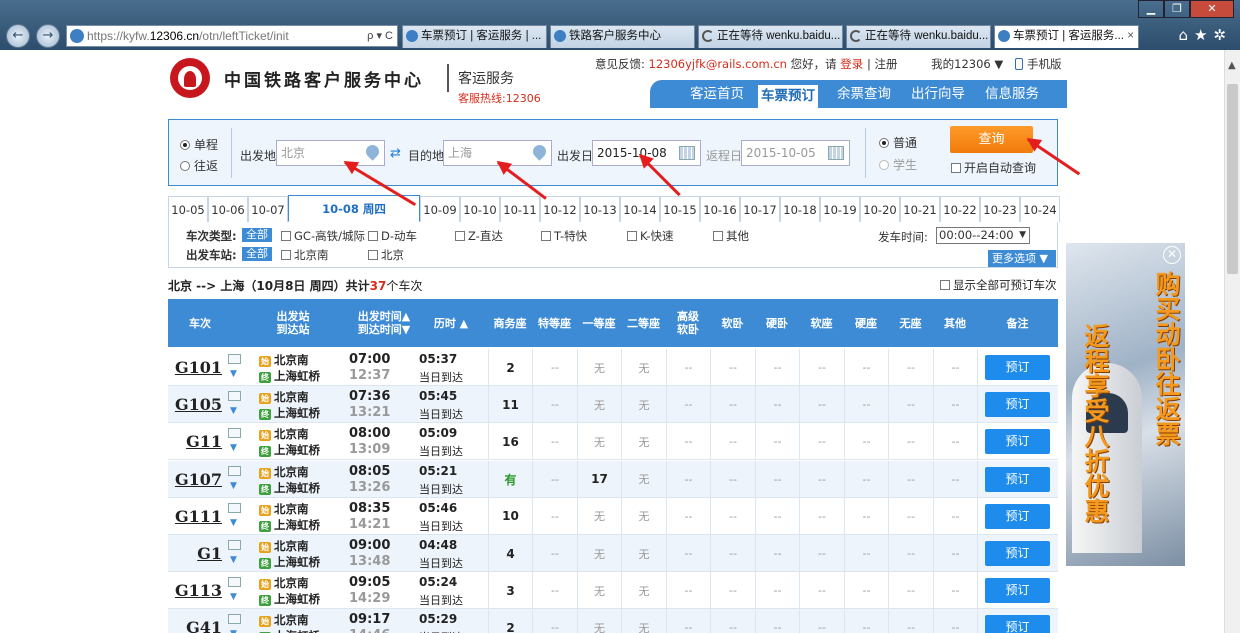 Image resolution: width=1240 pixels, height=633 pixels. I want to click on feedback-email-link: 12306yjfk@rails.com.cn, so click(718, 64).